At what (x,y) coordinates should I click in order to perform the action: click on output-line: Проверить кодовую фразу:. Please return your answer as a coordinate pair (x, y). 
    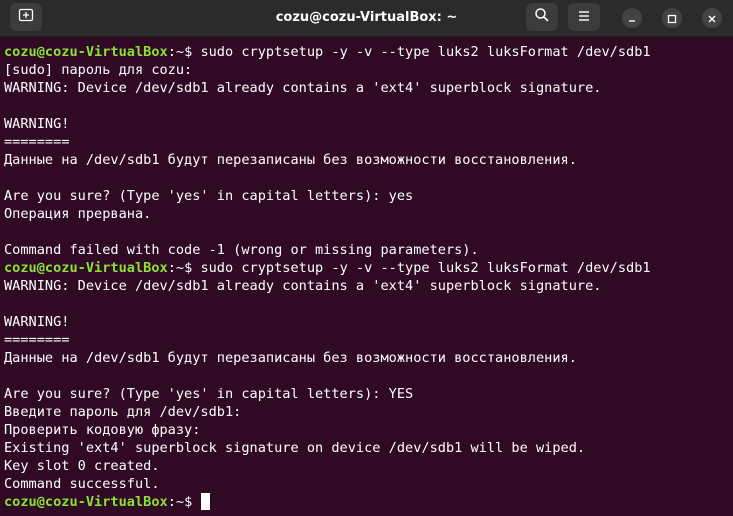
    Looking at the image, I should click on (102, 430).